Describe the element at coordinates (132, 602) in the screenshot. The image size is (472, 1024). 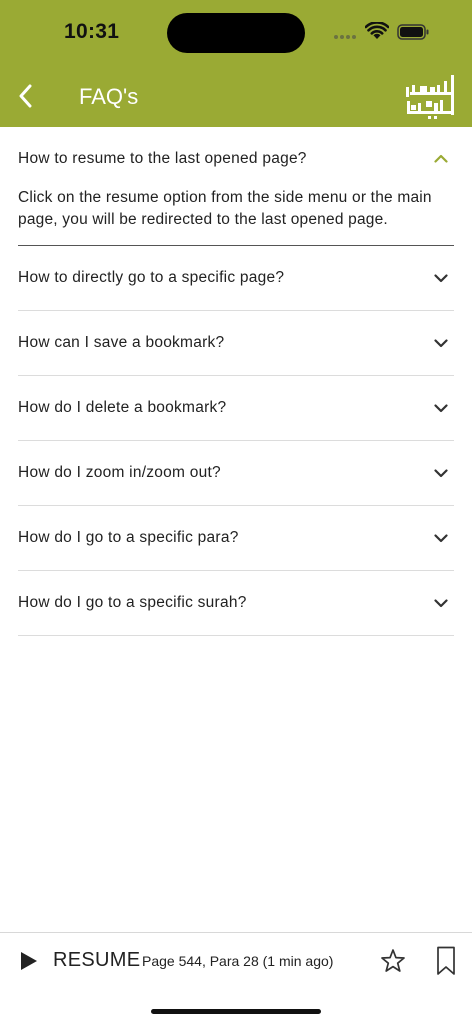
I see `faq-question: How do I go to a specific surah?` at that location.